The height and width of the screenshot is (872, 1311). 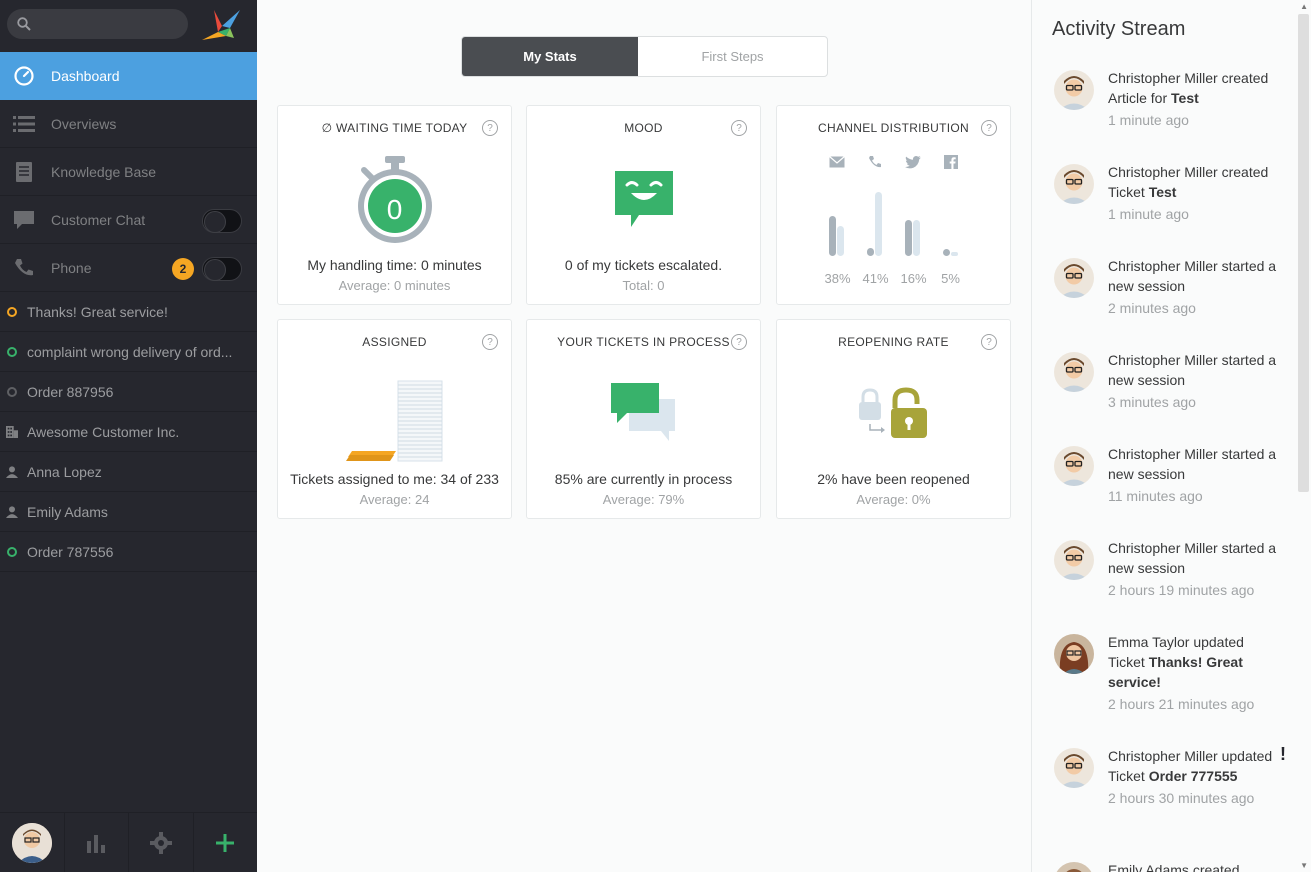 I want to click on search-icon, so click(x=24, y=24).